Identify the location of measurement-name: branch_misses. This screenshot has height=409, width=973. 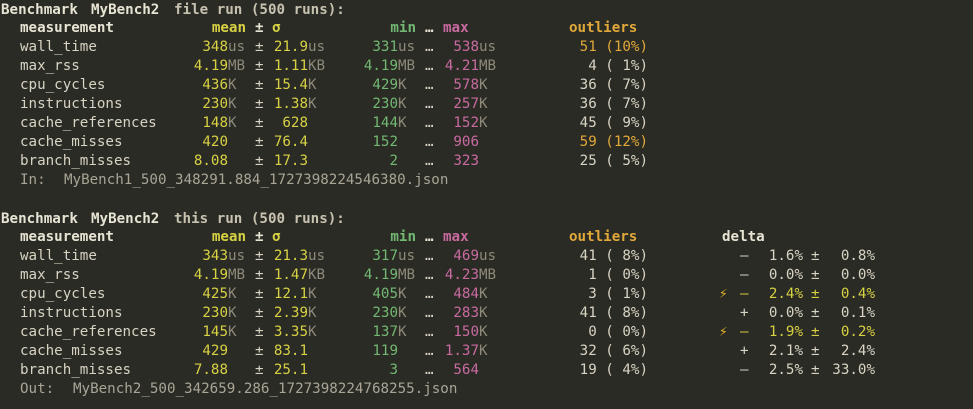
(76, 370).